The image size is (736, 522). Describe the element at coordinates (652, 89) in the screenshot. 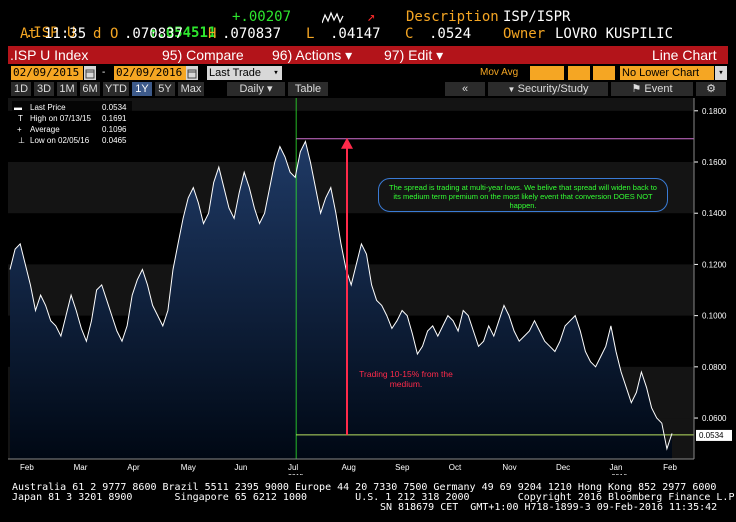

I see `event-button: ⚑ Event` at that location.